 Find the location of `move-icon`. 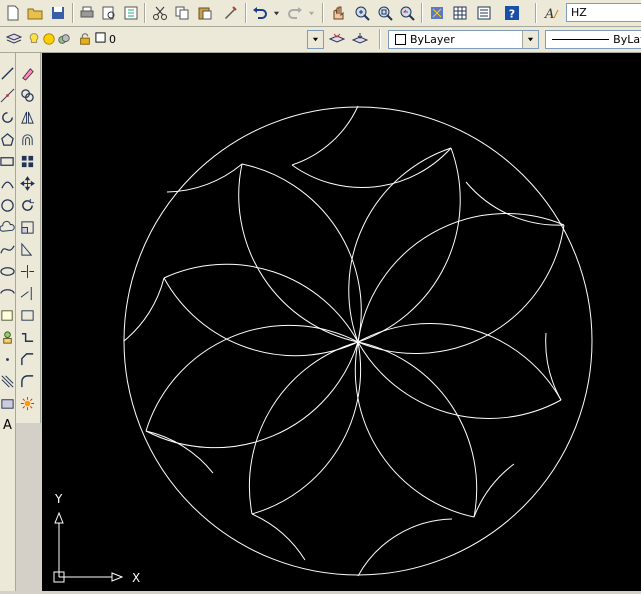

move-icon is located at coordinates (27, 183).